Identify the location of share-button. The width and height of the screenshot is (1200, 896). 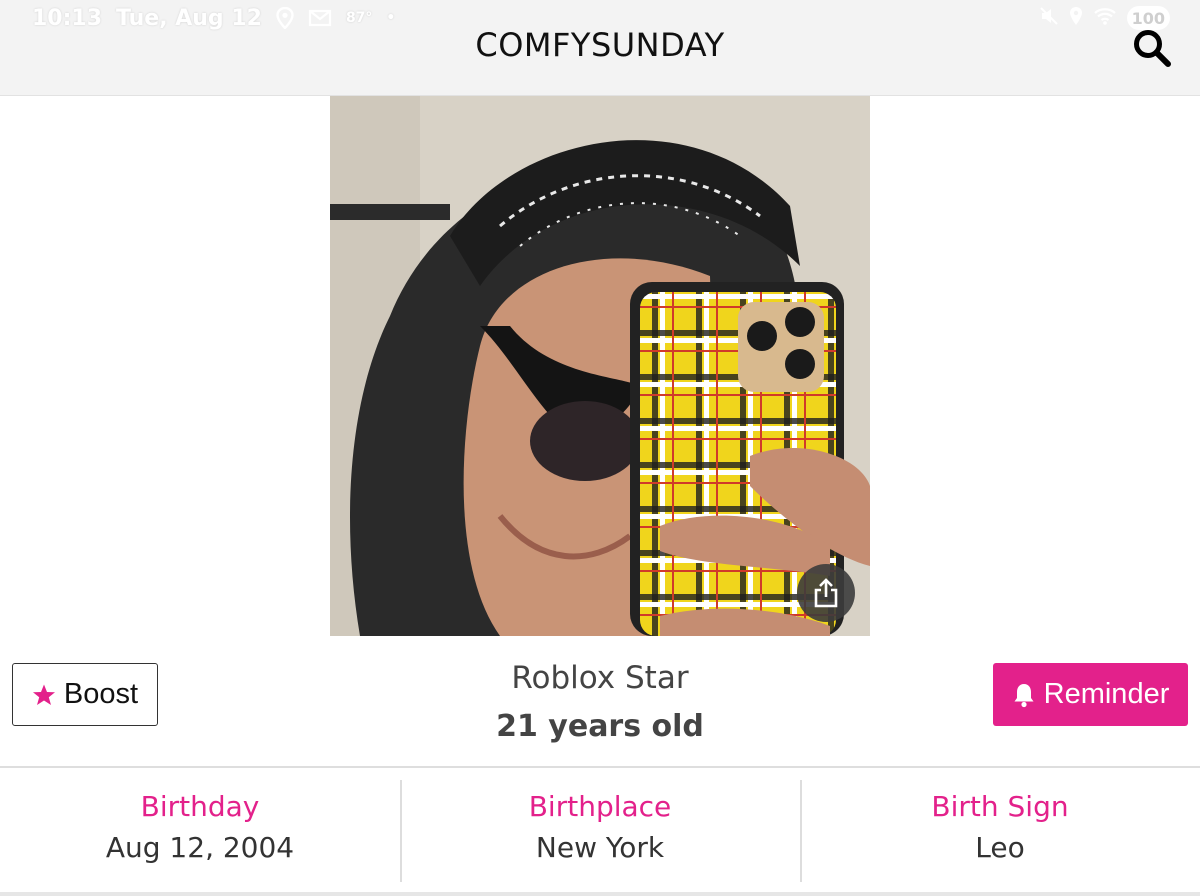
(826, 593).